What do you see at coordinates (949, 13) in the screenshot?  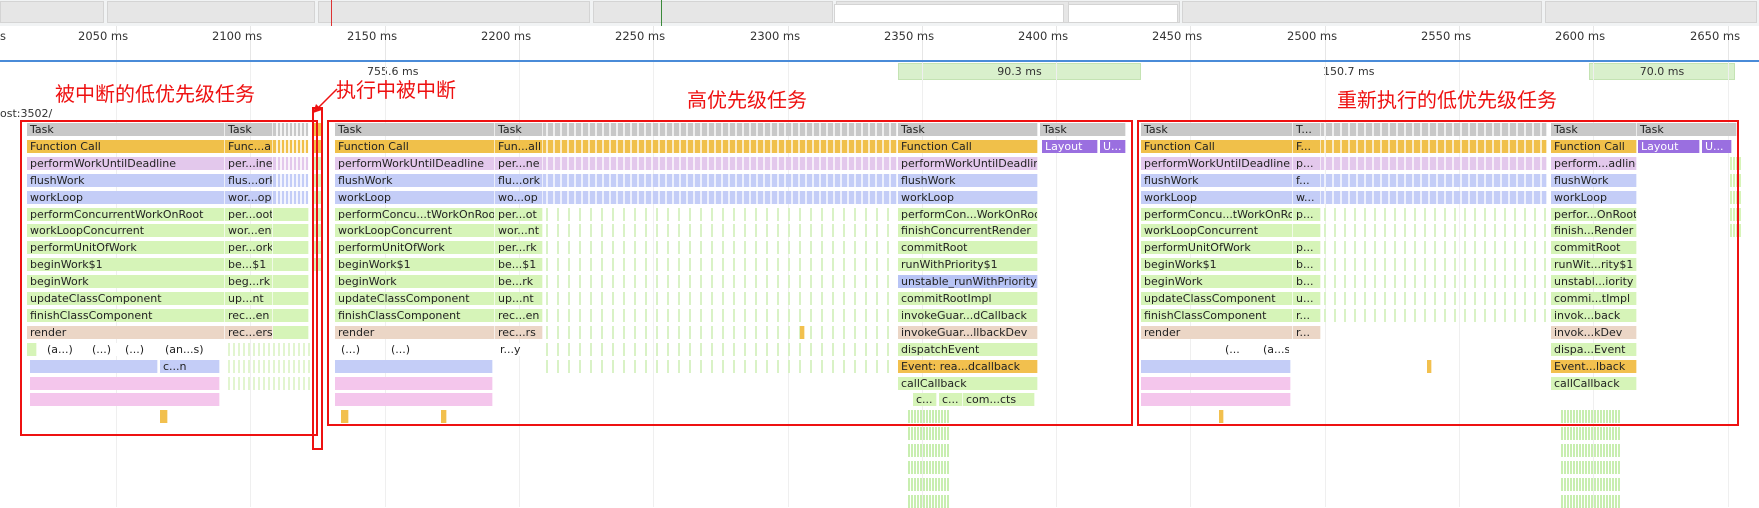 I see `overview-selection` at bounding box center [949, 13].